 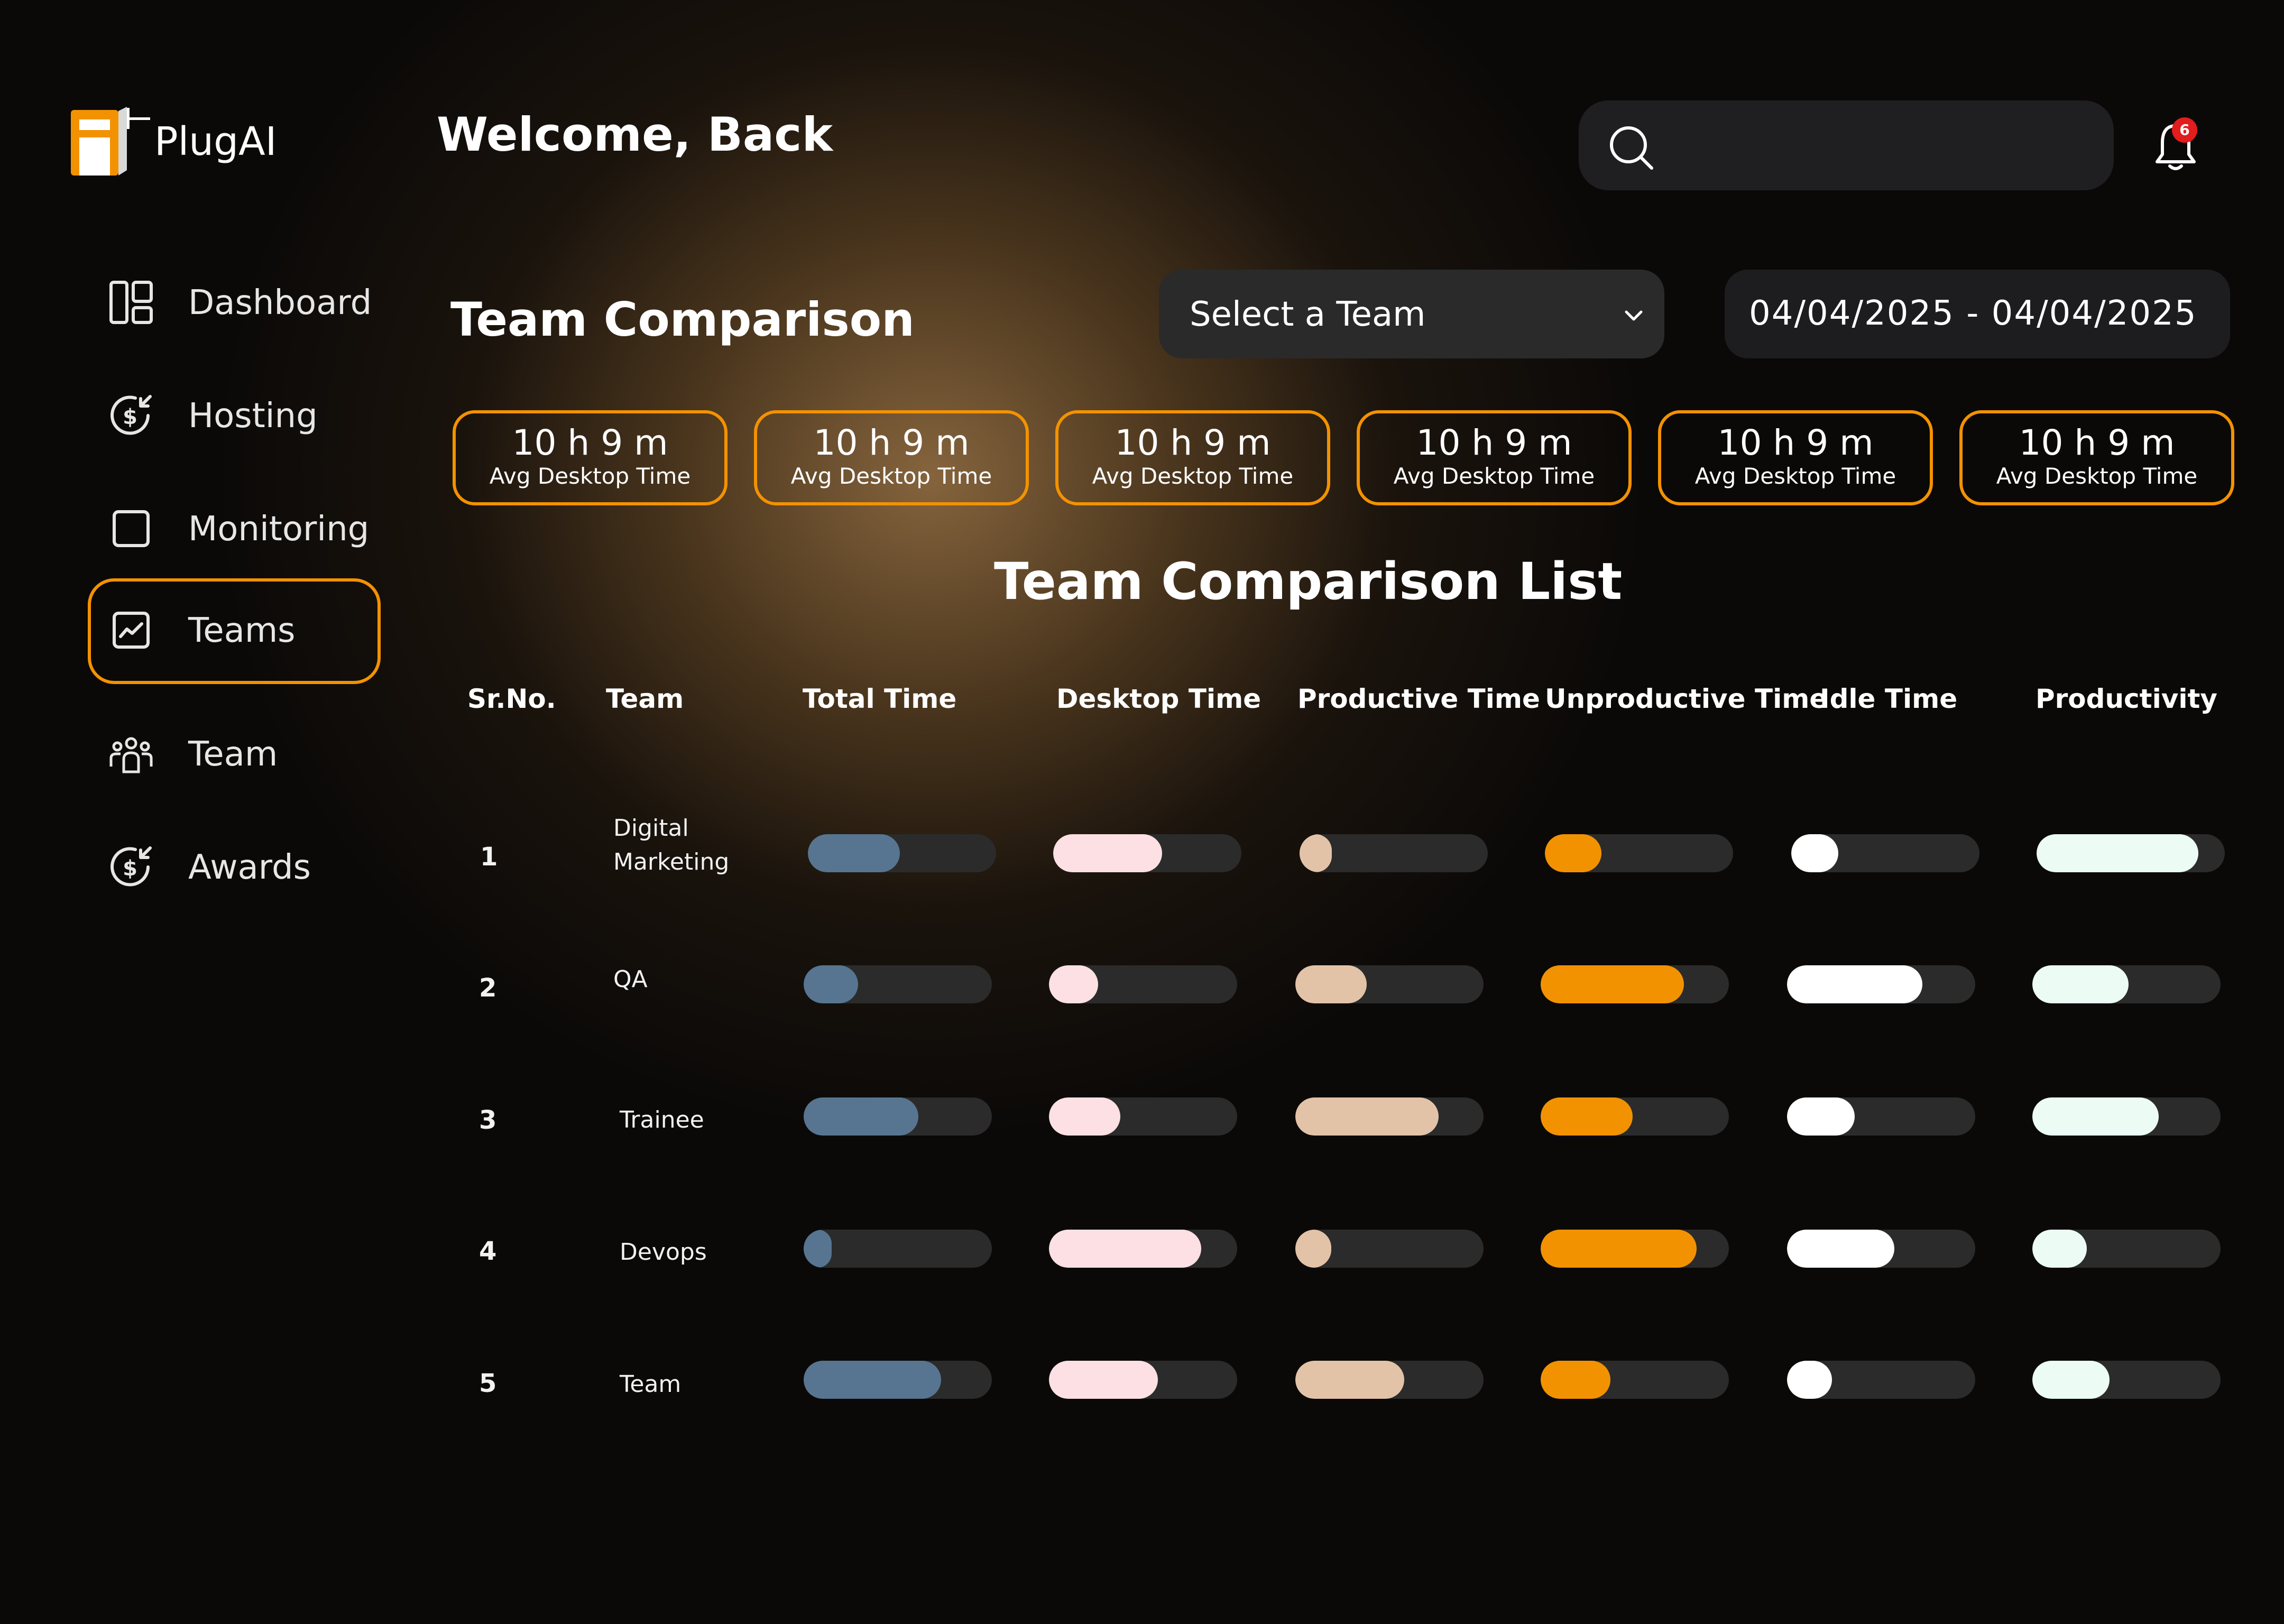 I want to click on row-sr-no: 2, so click(x=488, y=988).